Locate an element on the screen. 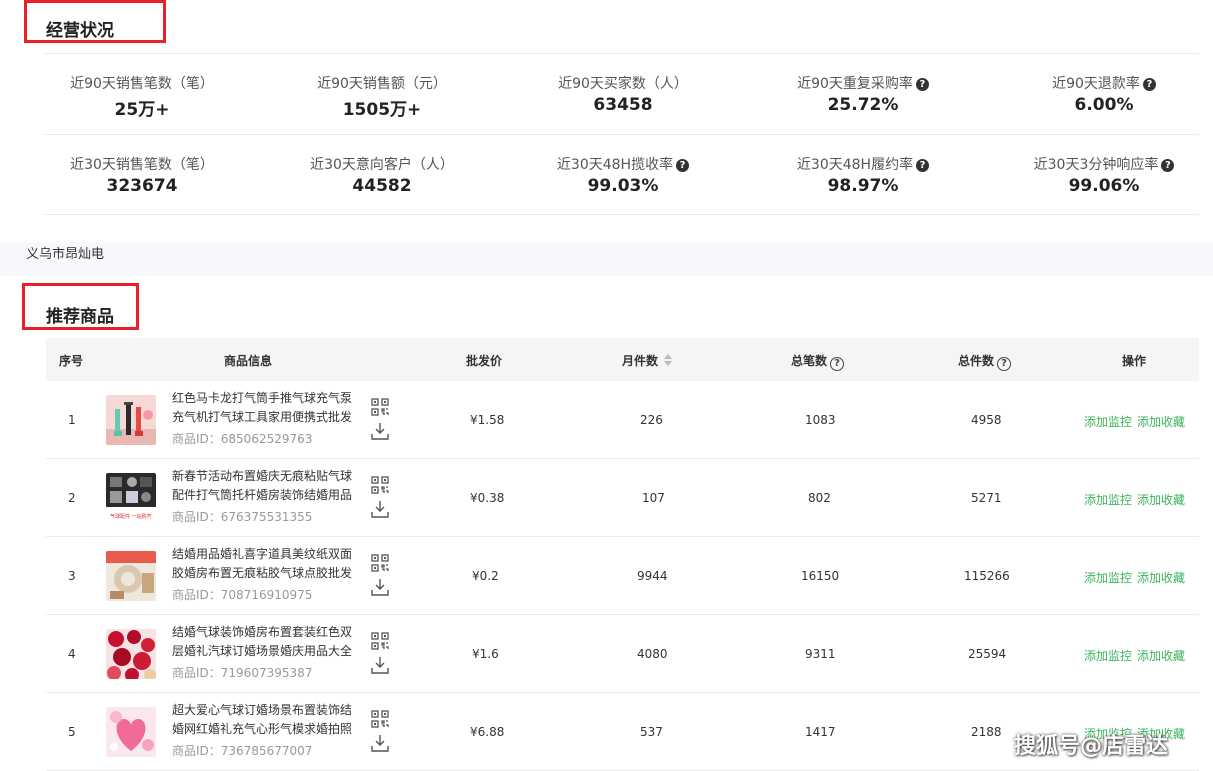 The width and height of the screenshot is (1213, 771). product-name: 超大爱心气球订婚场景布置装饰结婚网红婚礼充气心形气模求婚拍照 is located at coordinates (264, 720).